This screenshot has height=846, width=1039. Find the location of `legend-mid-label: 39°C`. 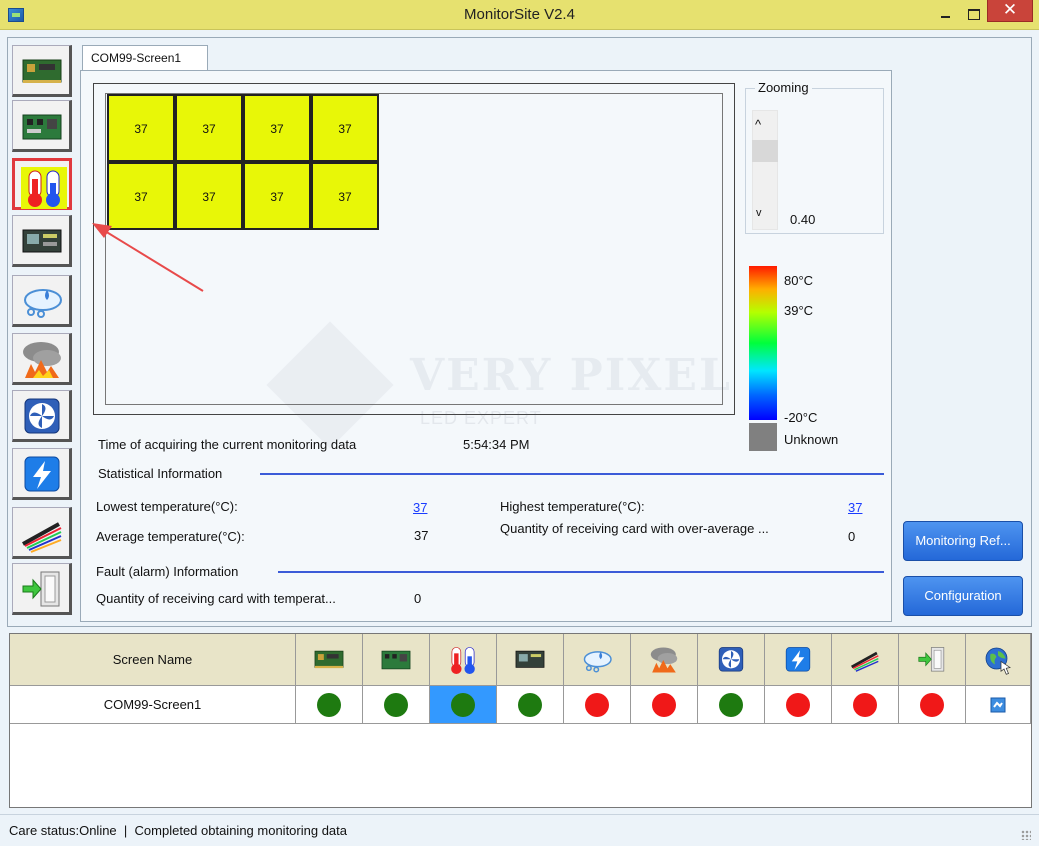

legend-mid-label: 39°C is located at coordinates (799, 310).